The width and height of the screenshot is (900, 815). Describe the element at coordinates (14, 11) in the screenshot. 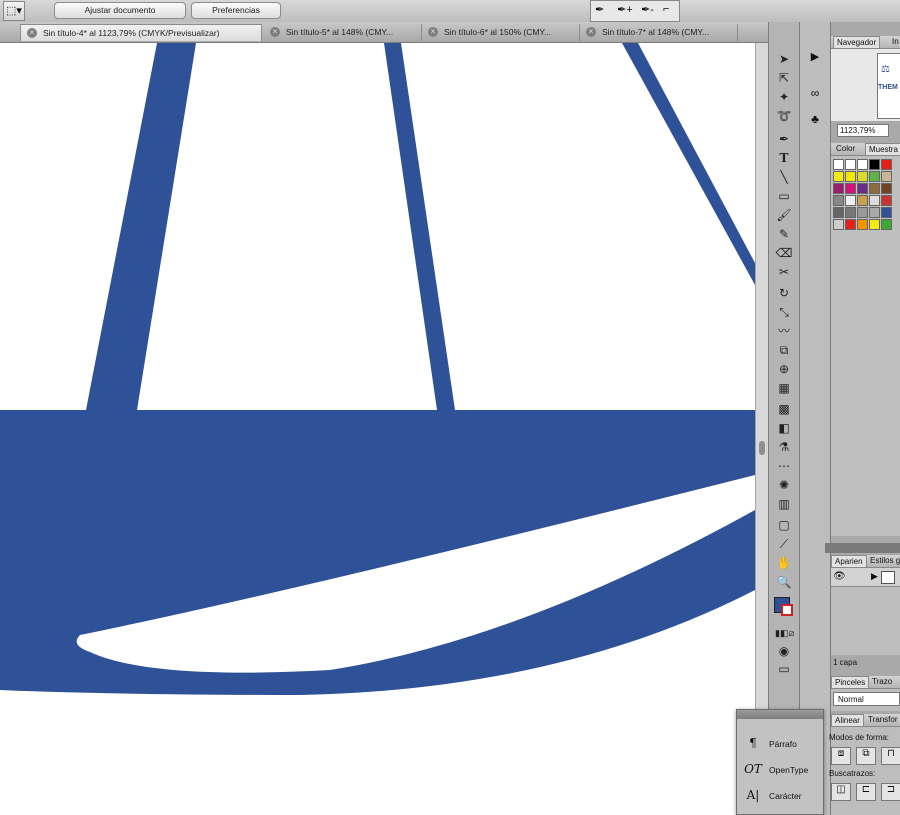

I see `selection-tool-icon: ⬚▾` at that location.